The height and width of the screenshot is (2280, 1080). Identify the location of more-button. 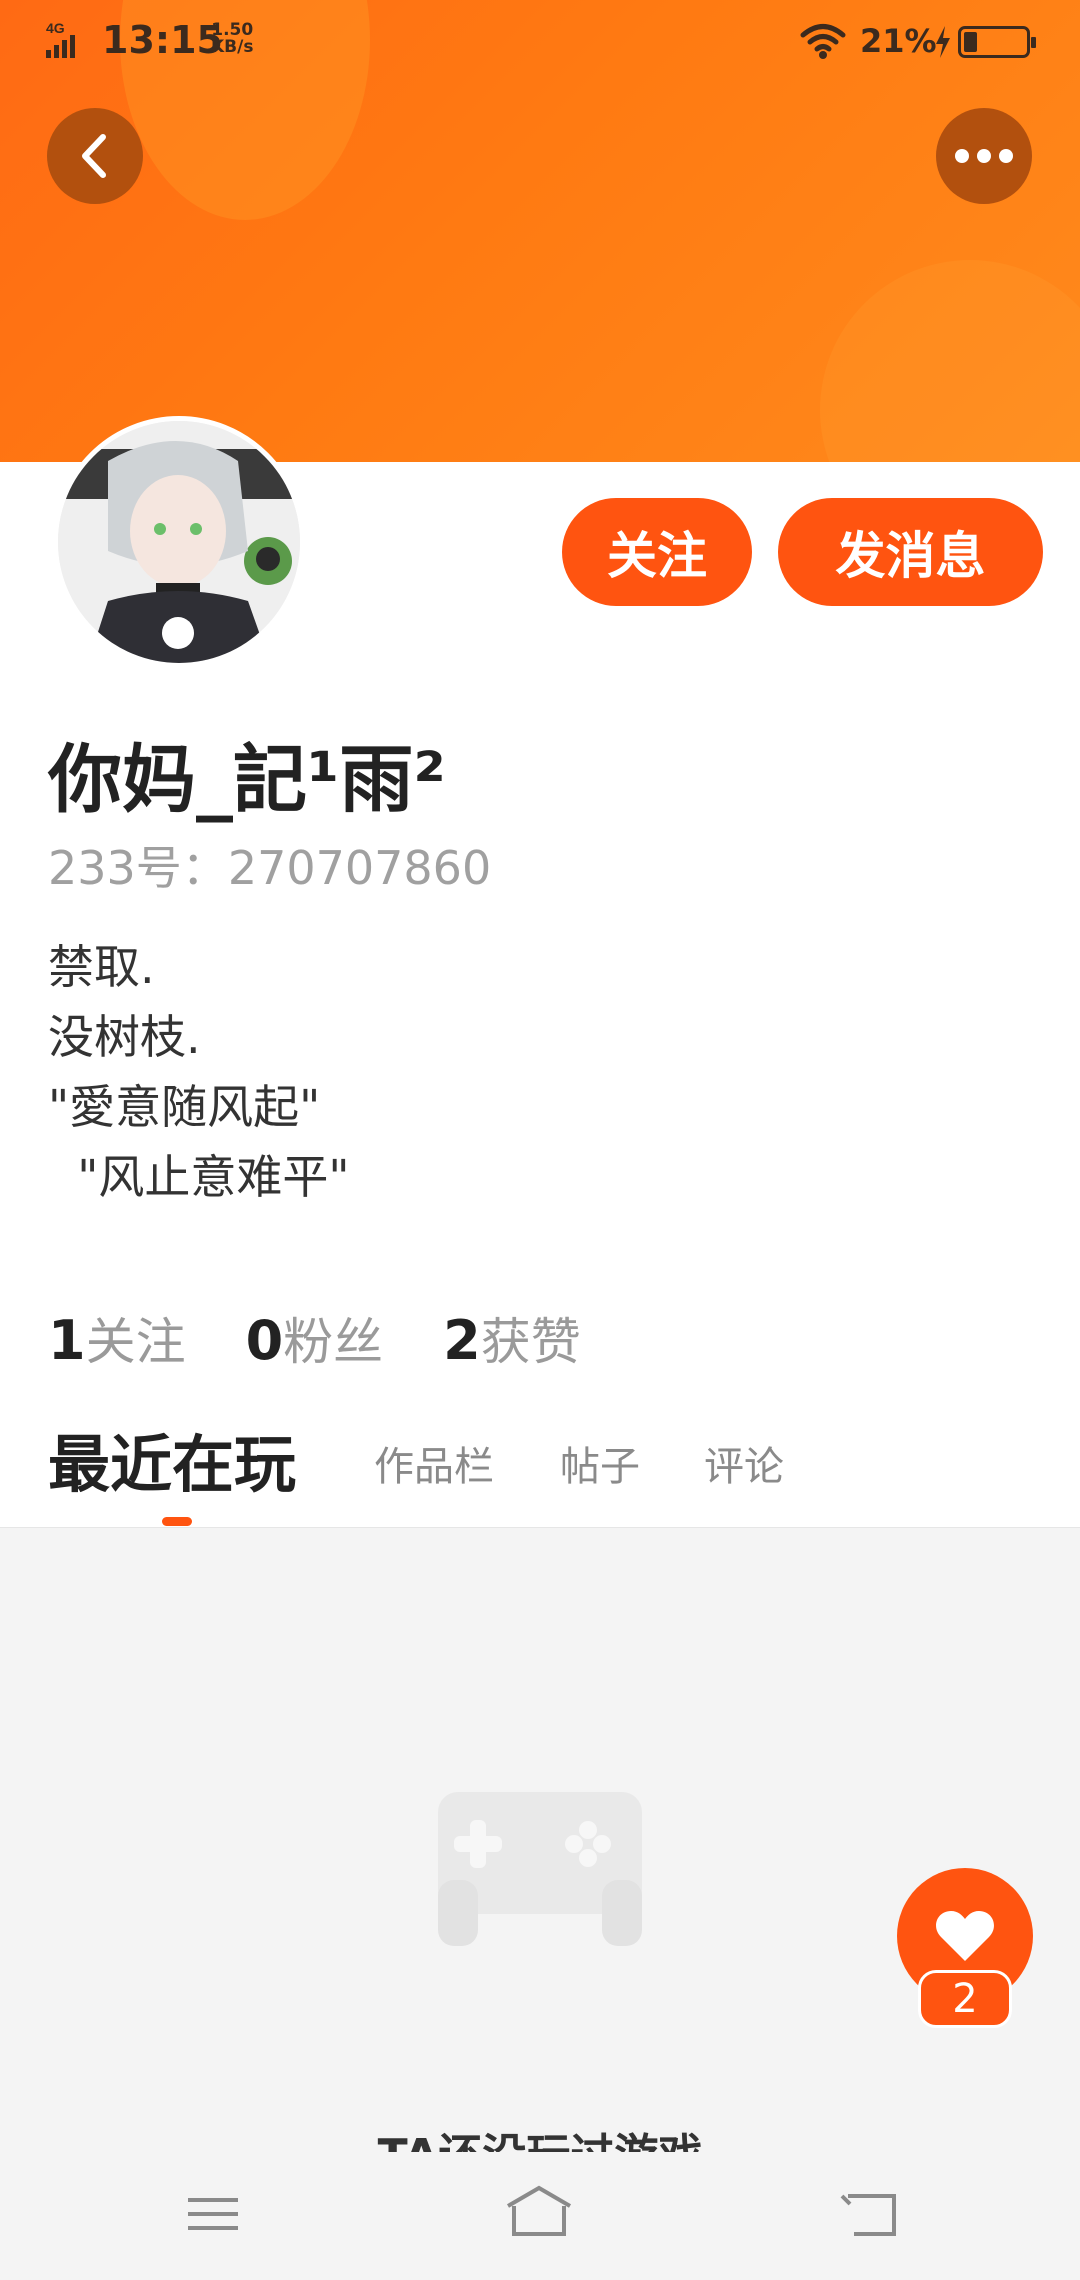
(984, 156).